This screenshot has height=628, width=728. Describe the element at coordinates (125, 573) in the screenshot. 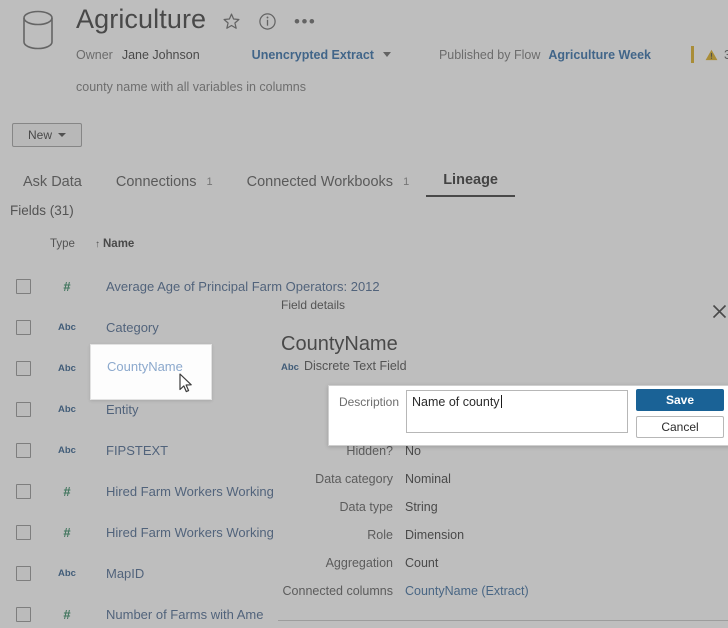

I see `field-name-link: MapID` at that location.